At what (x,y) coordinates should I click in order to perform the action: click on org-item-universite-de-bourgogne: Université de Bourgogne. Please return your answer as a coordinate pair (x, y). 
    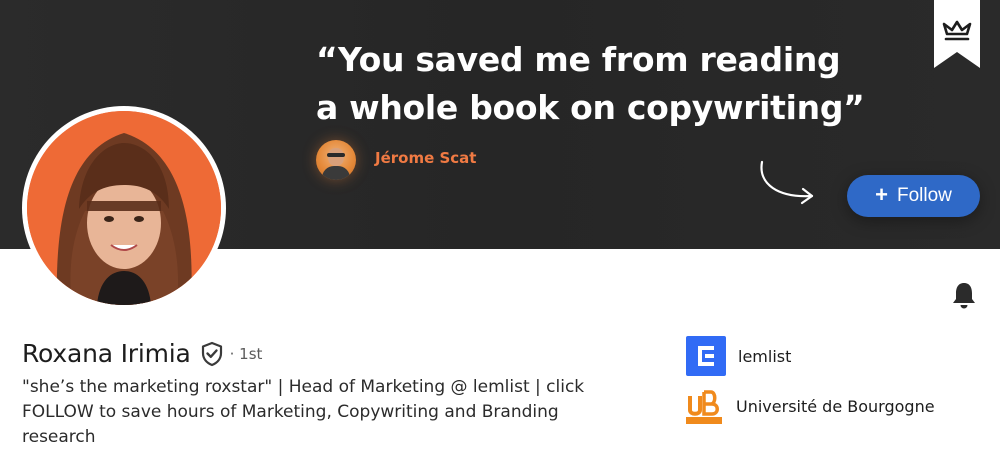
    Looking at the image, I should click on (810, 406).